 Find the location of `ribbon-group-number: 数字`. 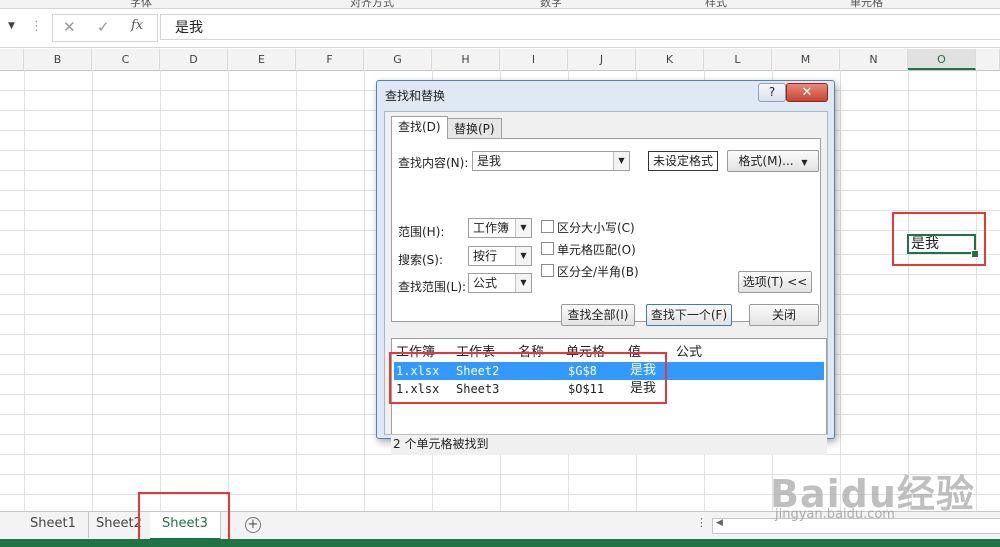

ribbon-group-number: 数字 is located at coordinates (551, 4).